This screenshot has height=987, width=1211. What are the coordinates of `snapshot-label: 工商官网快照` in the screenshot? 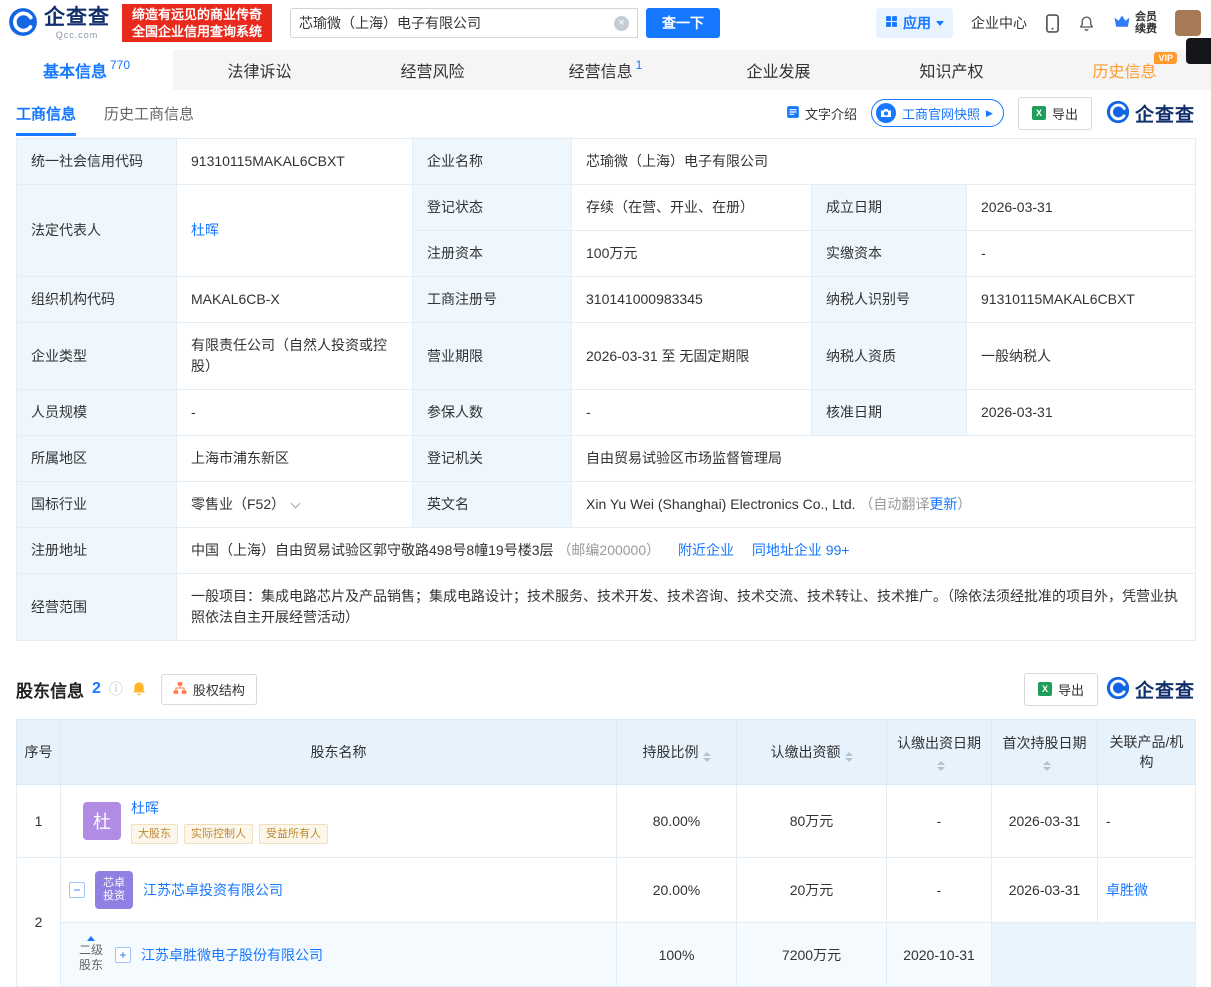 It's located at (941, 114).